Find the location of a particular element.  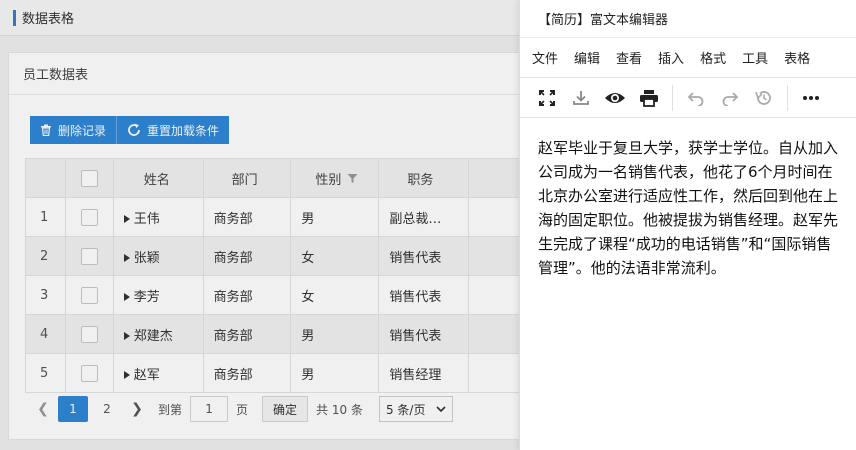

delete-record-button: 删除记录 is located at coordinates (74, 130).